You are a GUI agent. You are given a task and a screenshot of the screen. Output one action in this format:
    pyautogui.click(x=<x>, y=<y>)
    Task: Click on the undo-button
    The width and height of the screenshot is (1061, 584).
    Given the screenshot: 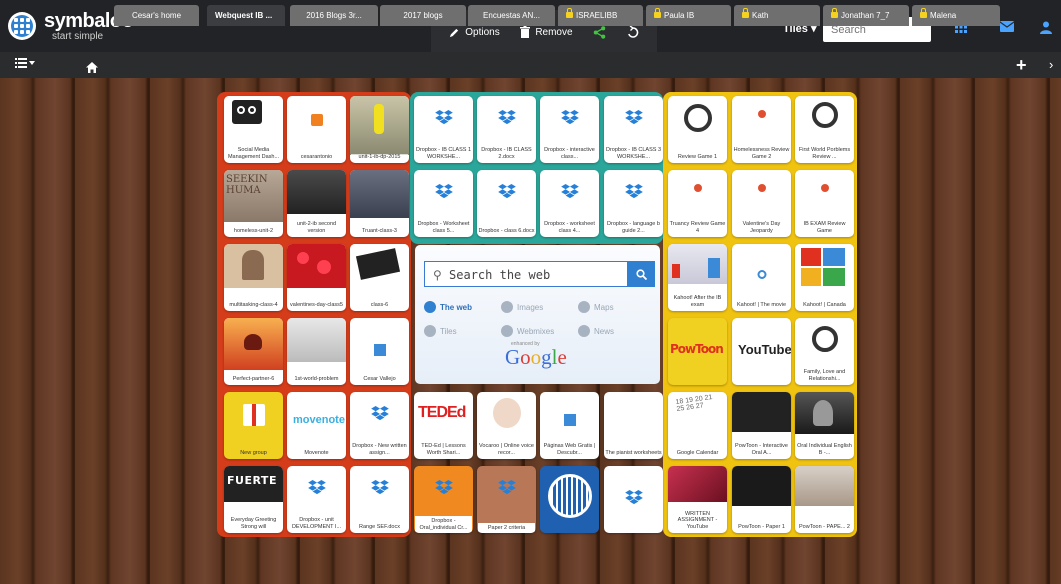 What is the action you would take?
    pyautogui.click(x=633, y=32)
    